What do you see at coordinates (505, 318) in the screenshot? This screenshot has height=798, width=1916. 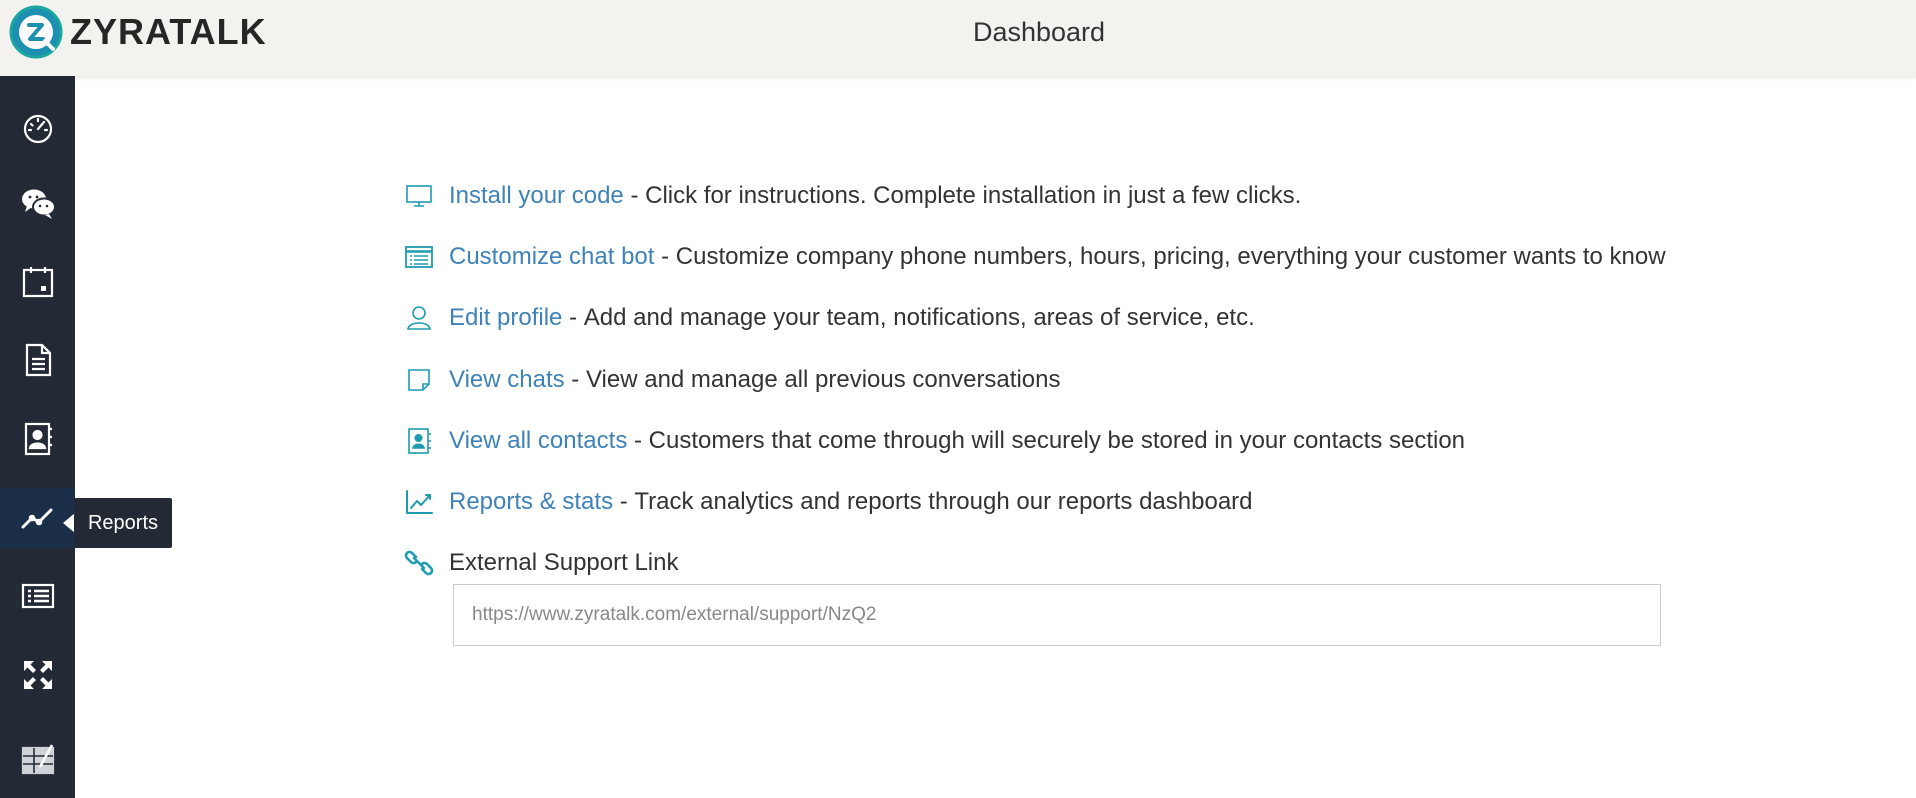 I see `edit-profile-link: Edit profile` at bounding box center [505, 318].